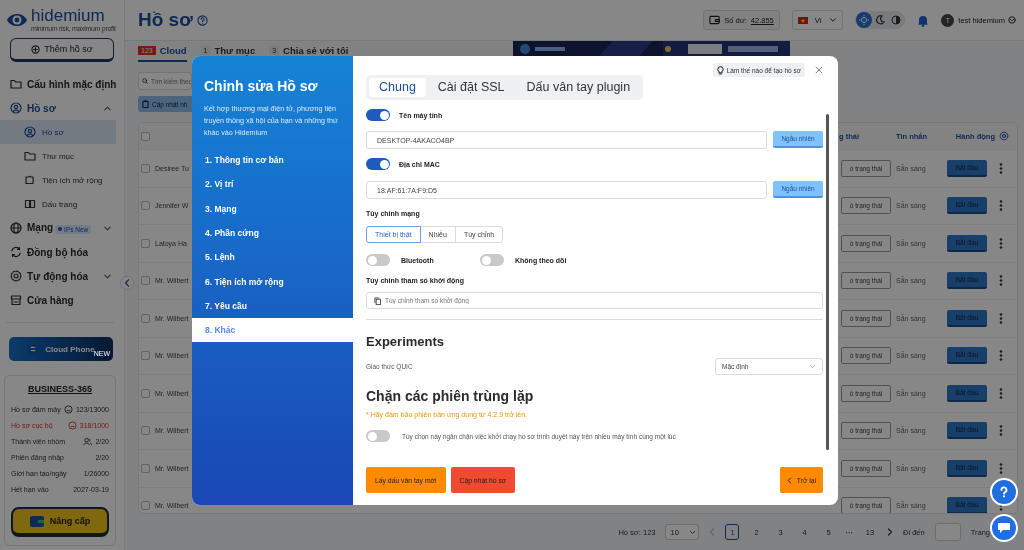 This screenshot has height=550, width=1024. What do you see at coordinates (88, 441) in the screenshot?
I see `people-icon` at bounding box center [88, 441].